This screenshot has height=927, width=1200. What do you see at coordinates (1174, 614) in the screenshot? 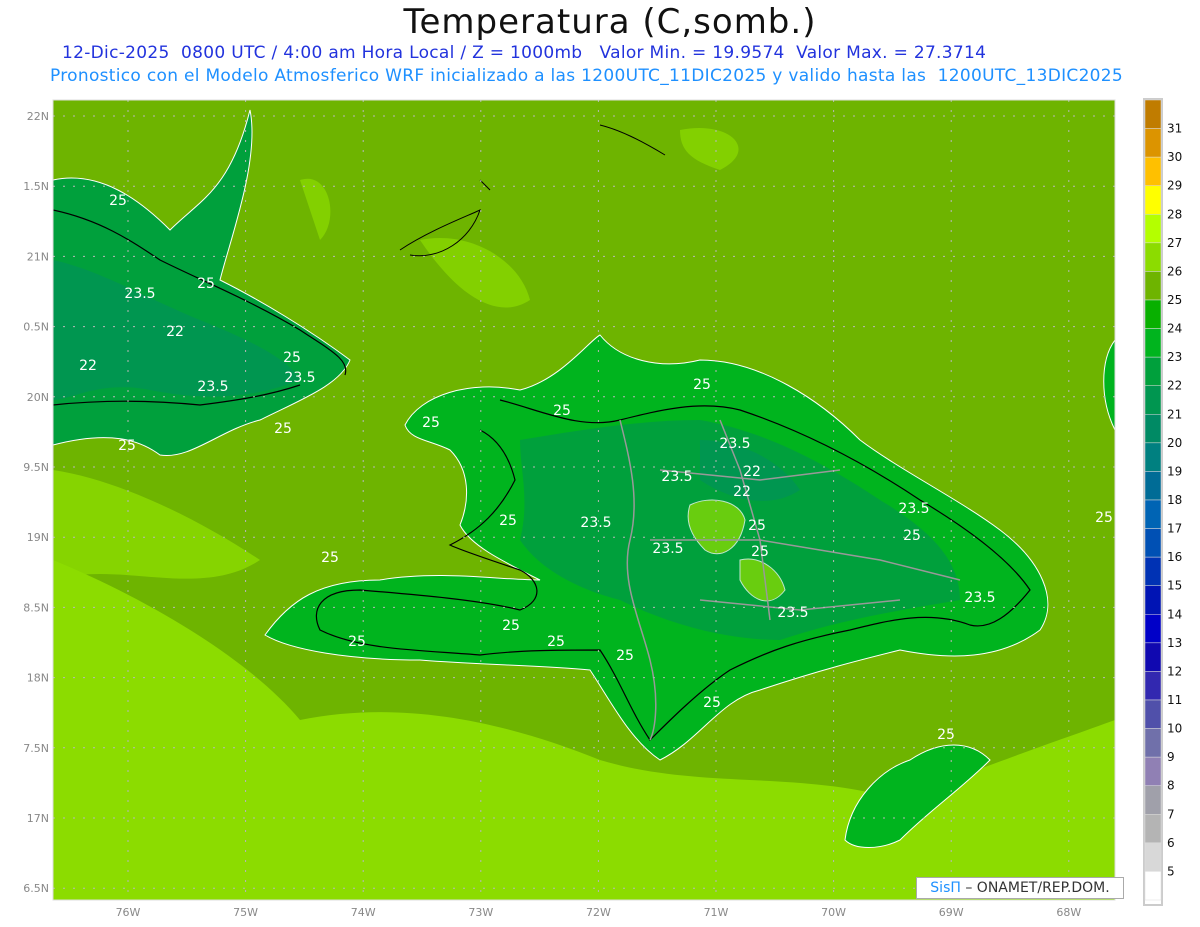
I see `colorbar-label: 14` at bounding box center [1174, 614].